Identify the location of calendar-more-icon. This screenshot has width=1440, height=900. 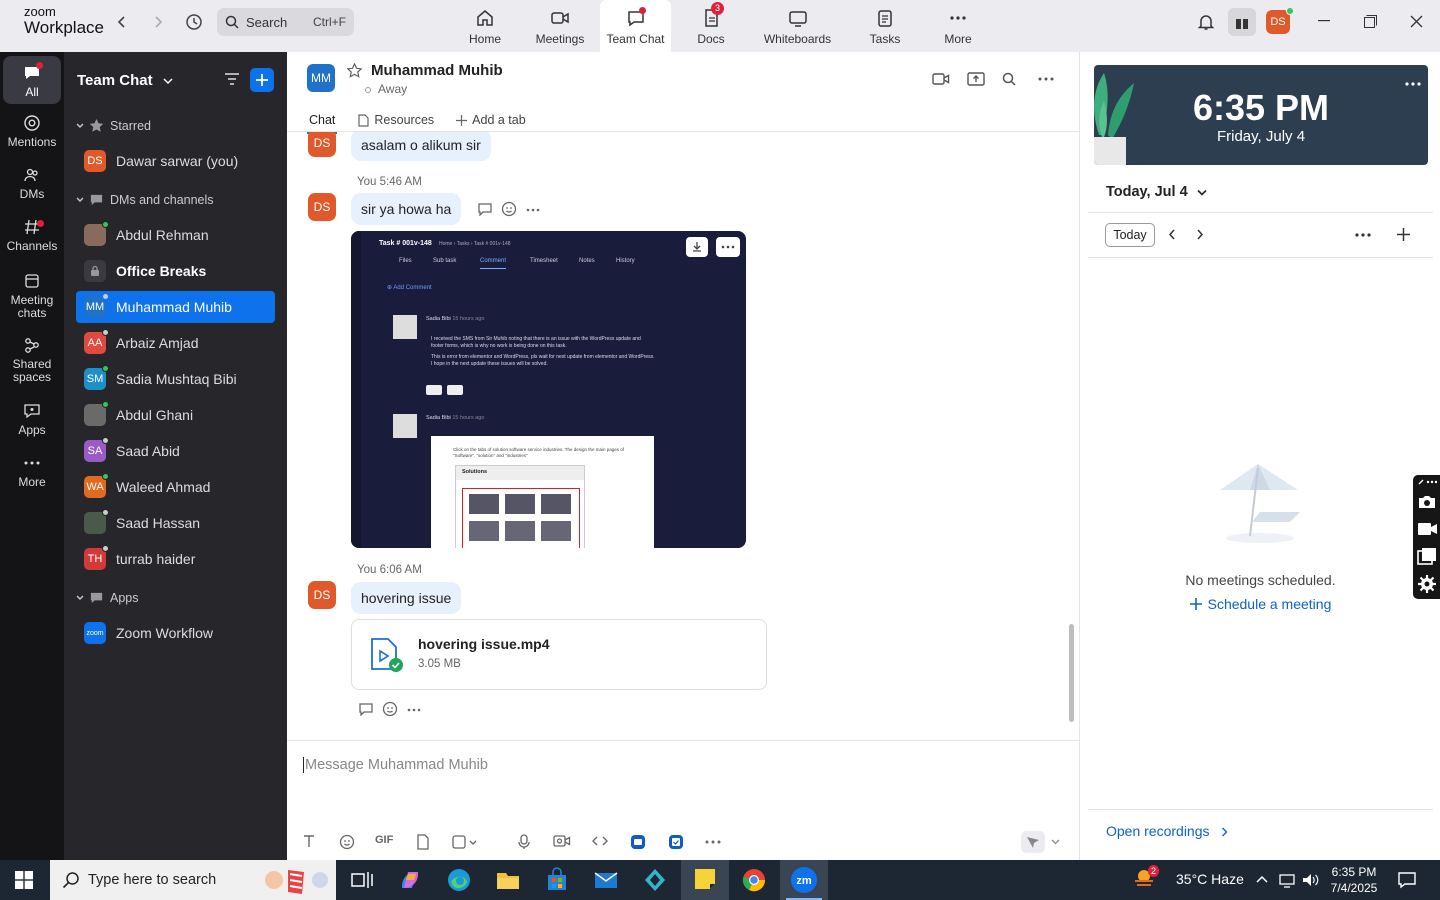
(1363, 235).